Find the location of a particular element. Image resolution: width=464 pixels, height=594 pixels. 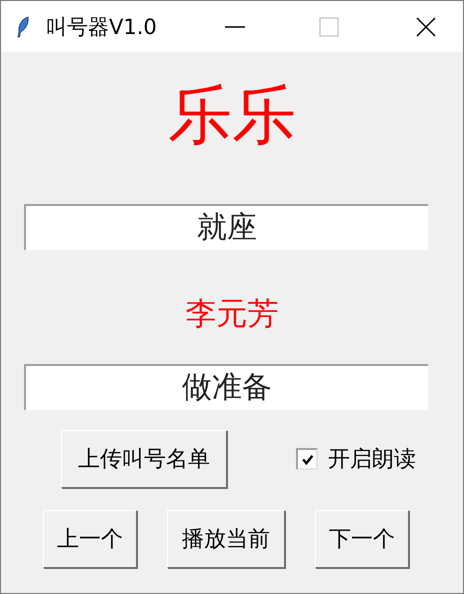

read-aloud-checkbox is located at coordinates (307, 459).